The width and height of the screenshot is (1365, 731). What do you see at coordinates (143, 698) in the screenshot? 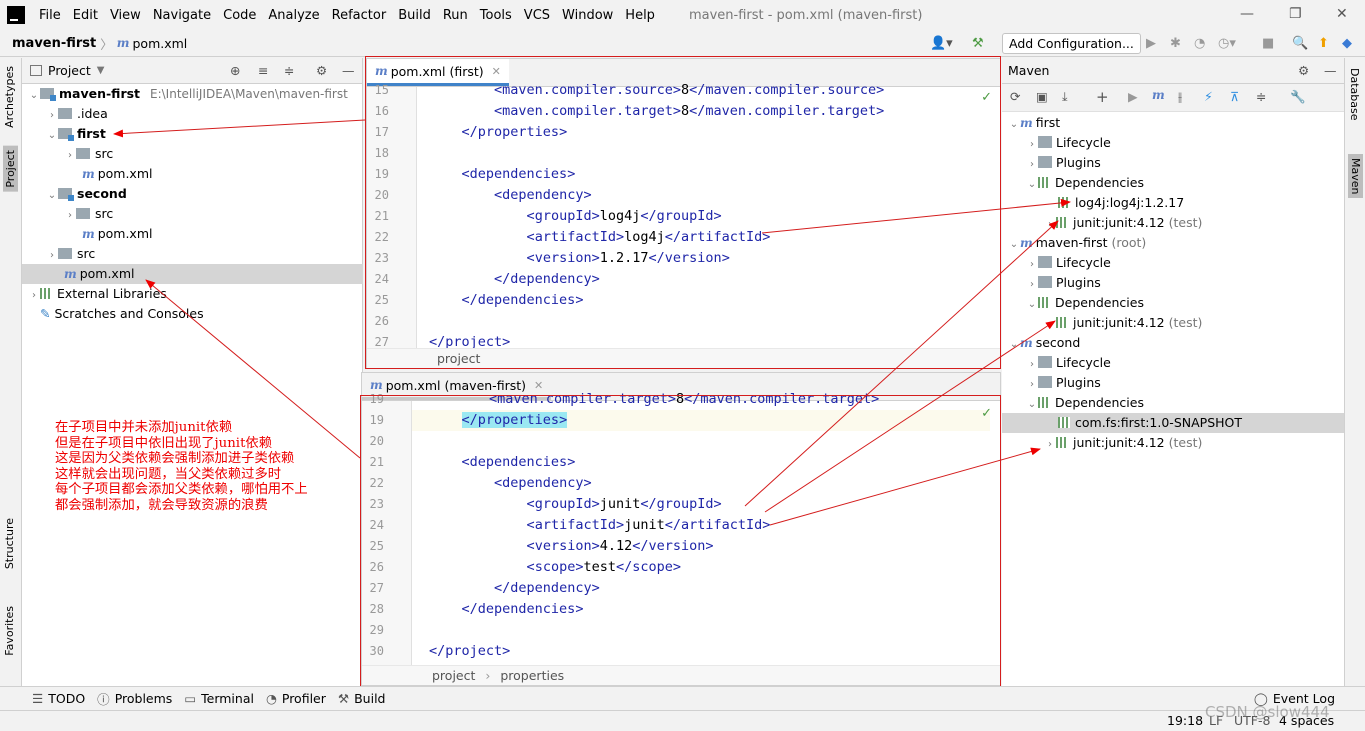
I see `tab-label: Problems` at bounding box center [143, 698].